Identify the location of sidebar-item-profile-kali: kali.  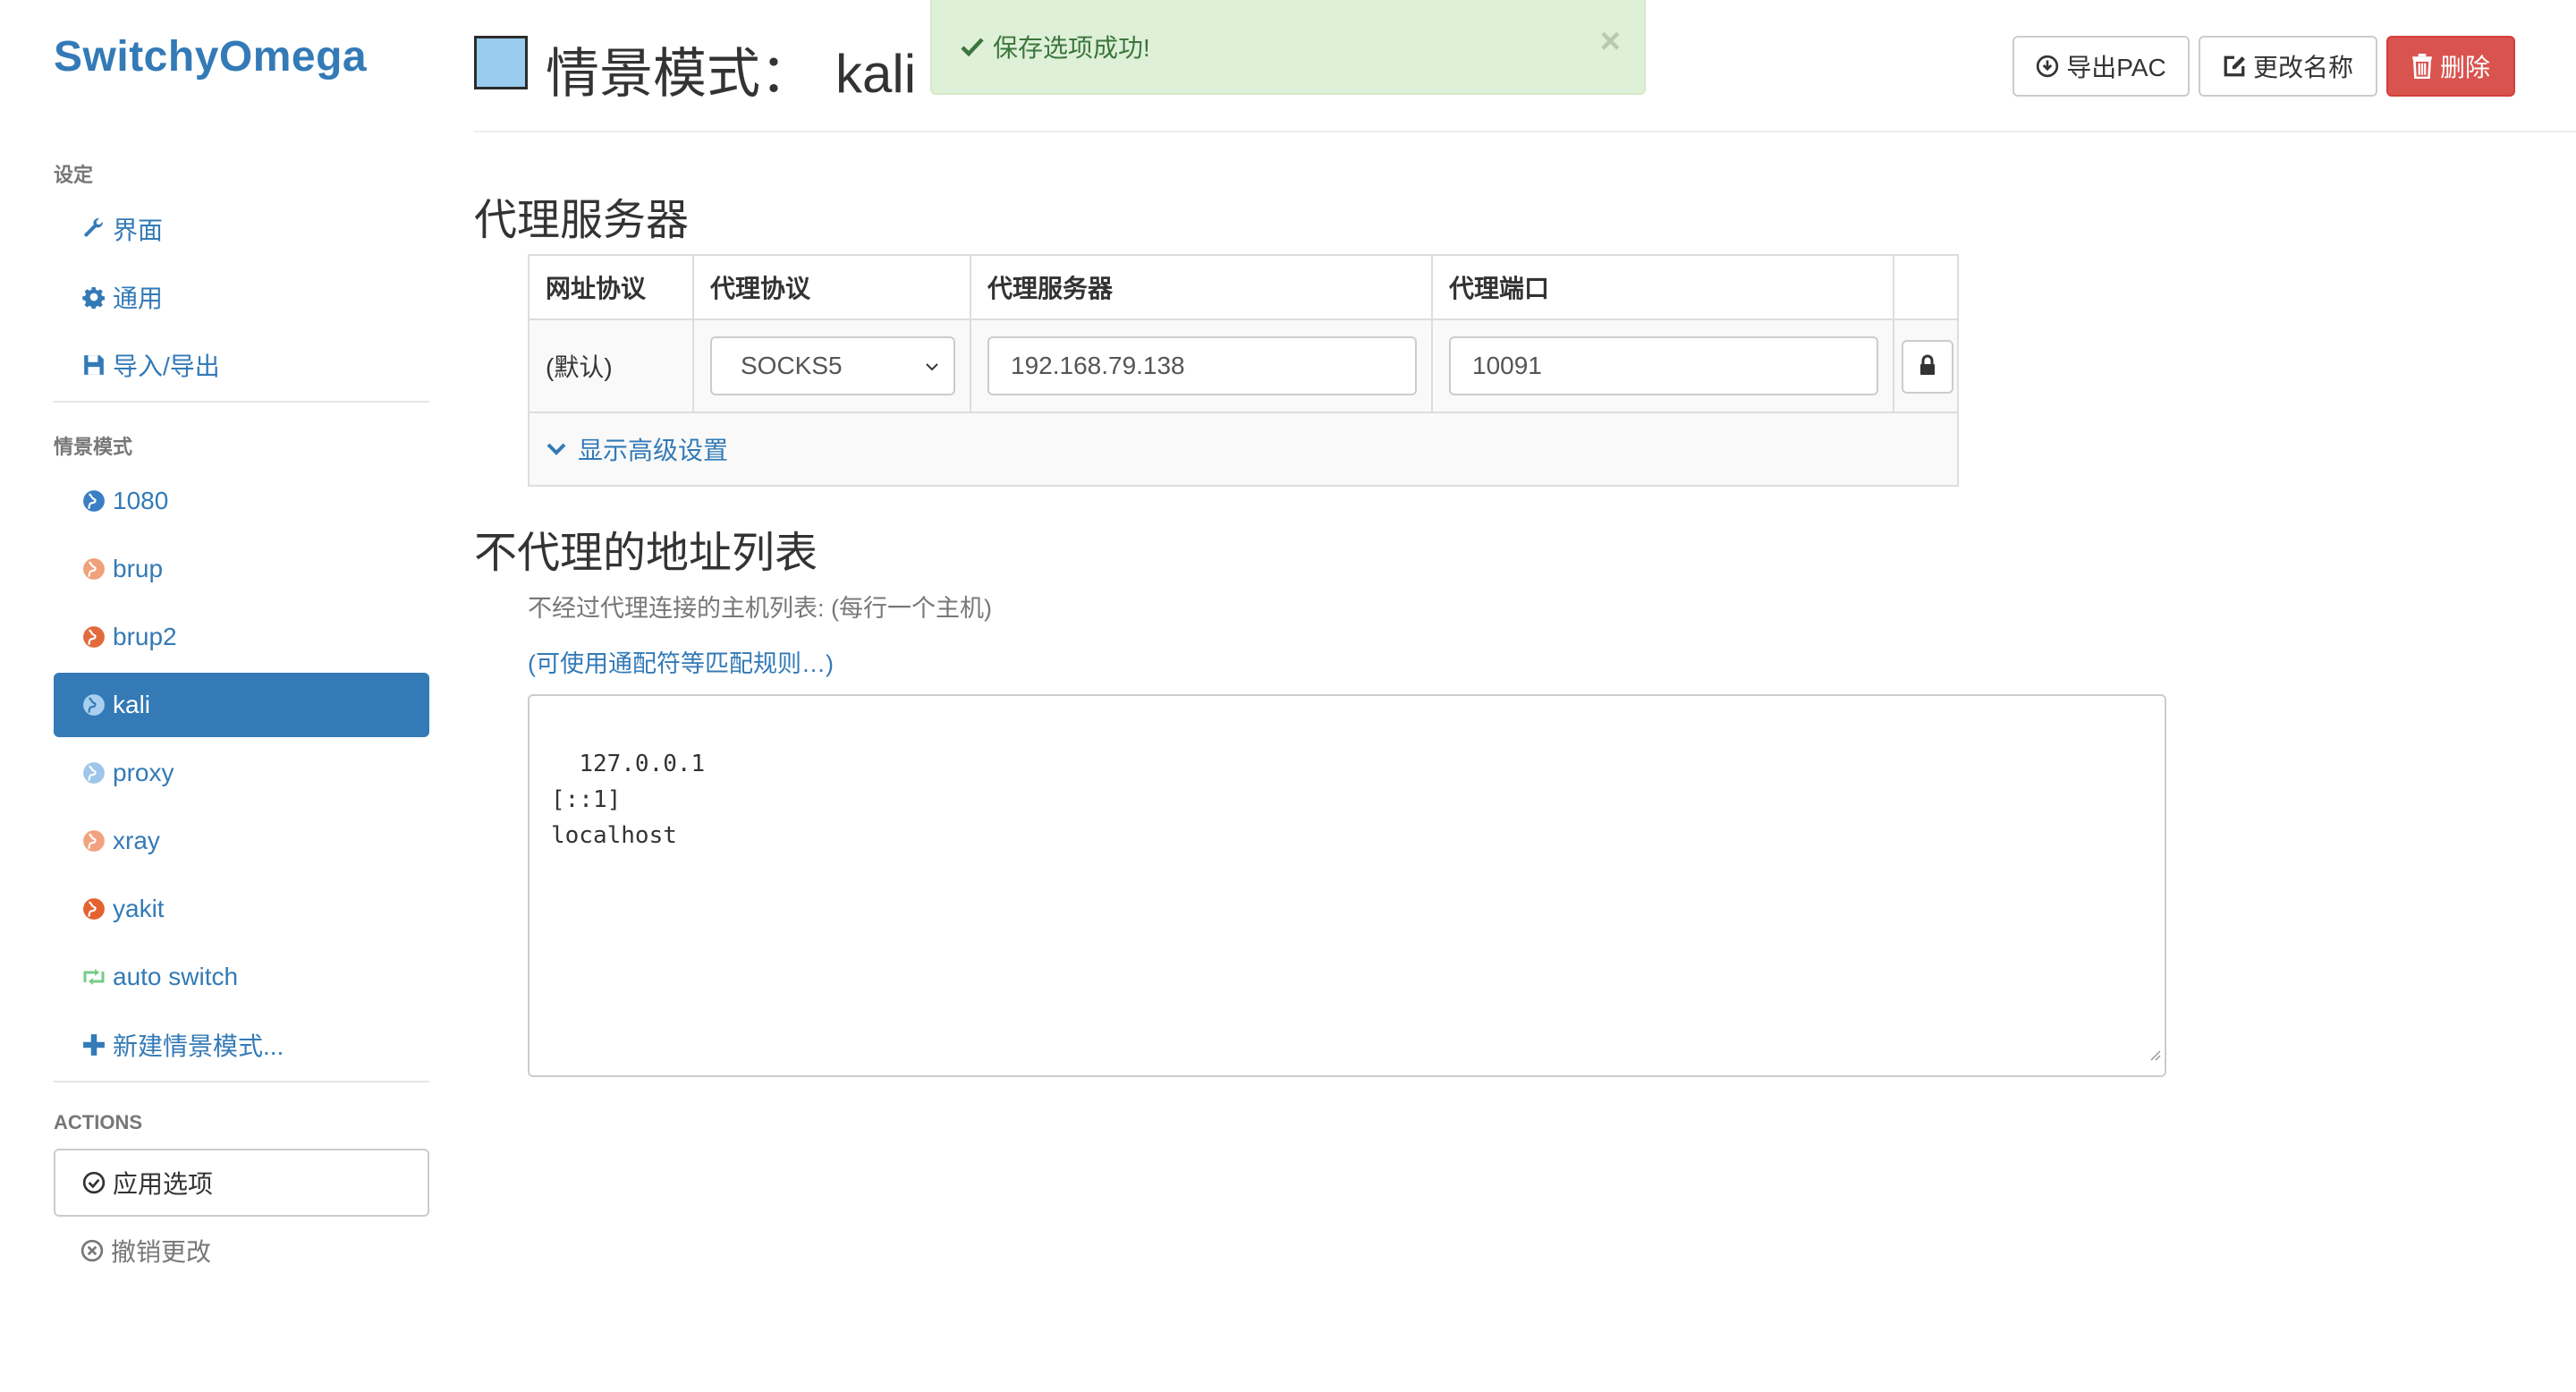
(241, 705).